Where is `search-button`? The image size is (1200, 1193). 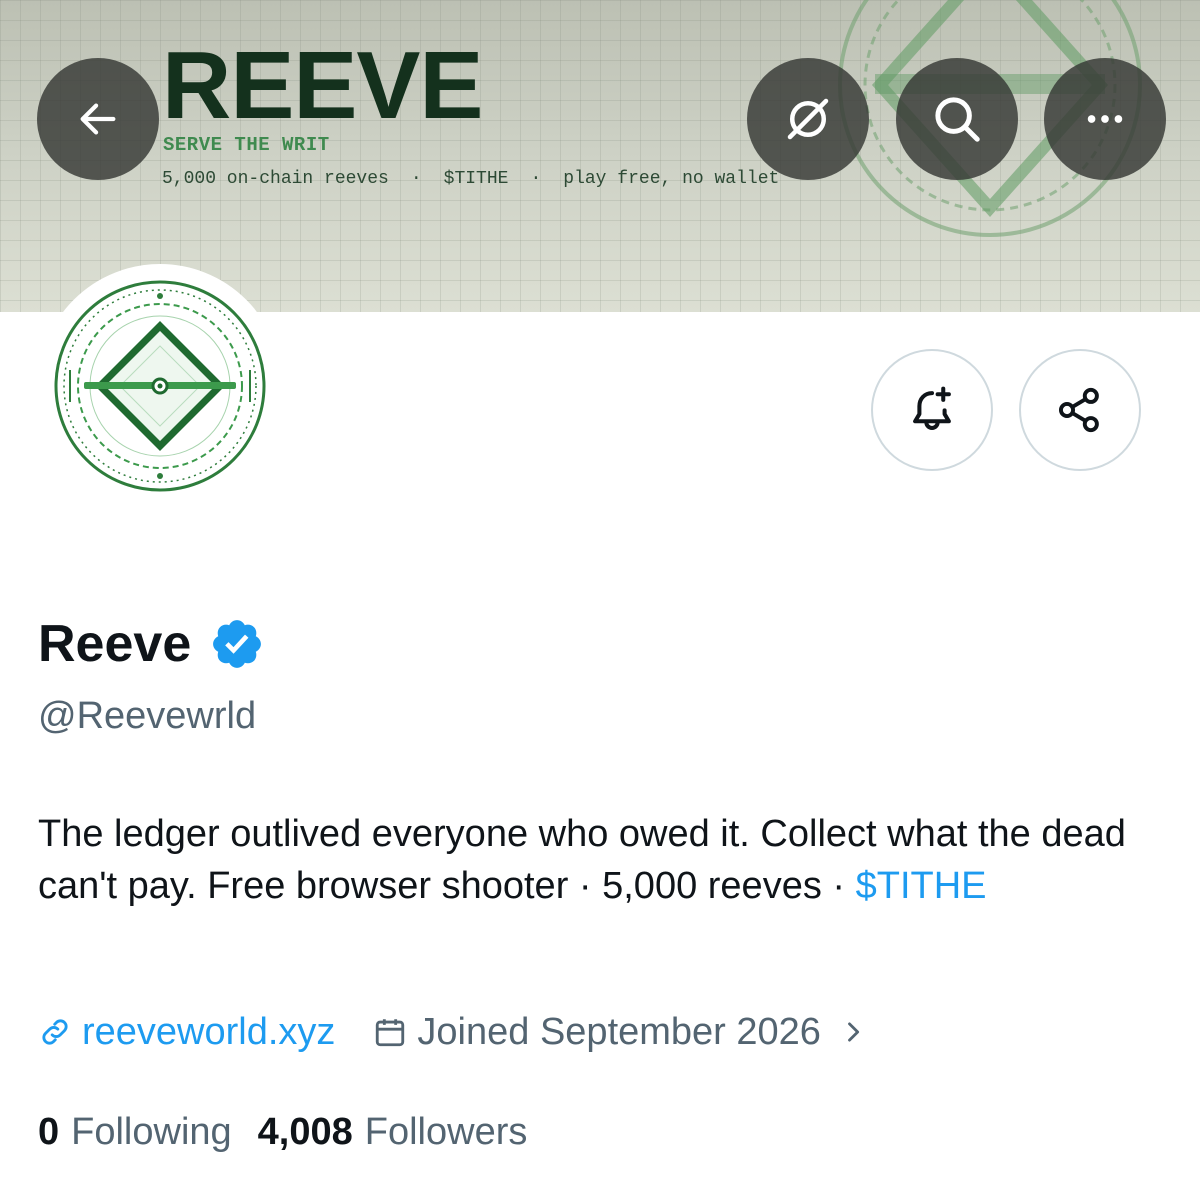
search-button is located at coordinates (957, 119).